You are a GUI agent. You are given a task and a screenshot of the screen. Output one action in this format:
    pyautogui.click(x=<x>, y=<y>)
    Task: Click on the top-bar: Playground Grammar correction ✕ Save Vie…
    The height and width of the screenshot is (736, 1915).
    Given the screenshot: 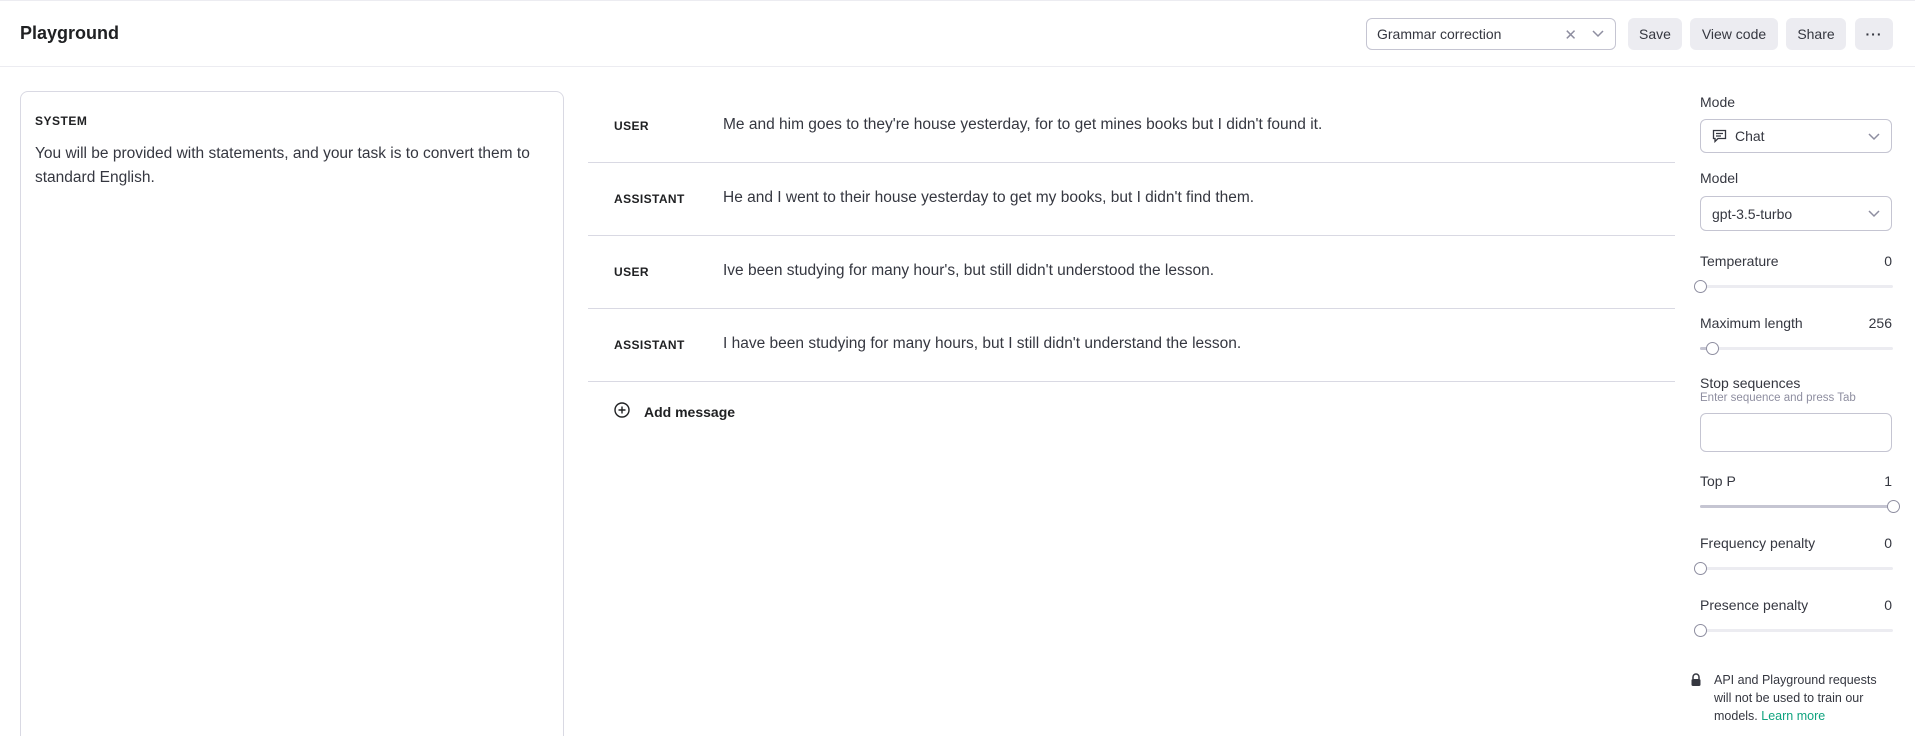 What is the action you would take?
    pyautogui.click(x=957, y=33)
    